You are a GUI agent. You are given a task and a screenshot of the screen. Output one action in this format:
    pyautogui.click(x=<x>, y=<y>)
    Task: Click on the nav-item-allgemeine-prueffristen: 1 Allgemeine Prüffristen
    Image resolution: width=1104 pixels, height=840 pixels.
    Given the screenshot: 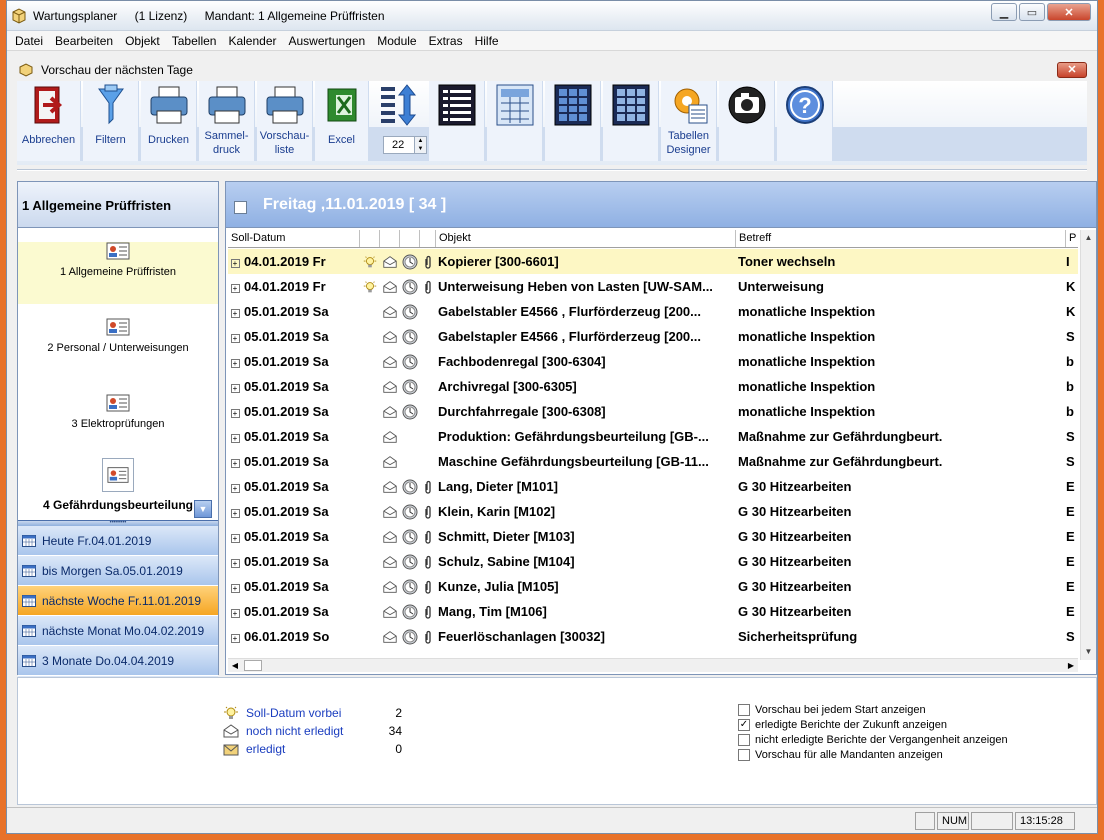 What is the action you would take?
    pyautogui.click(x=118, y=273)
    